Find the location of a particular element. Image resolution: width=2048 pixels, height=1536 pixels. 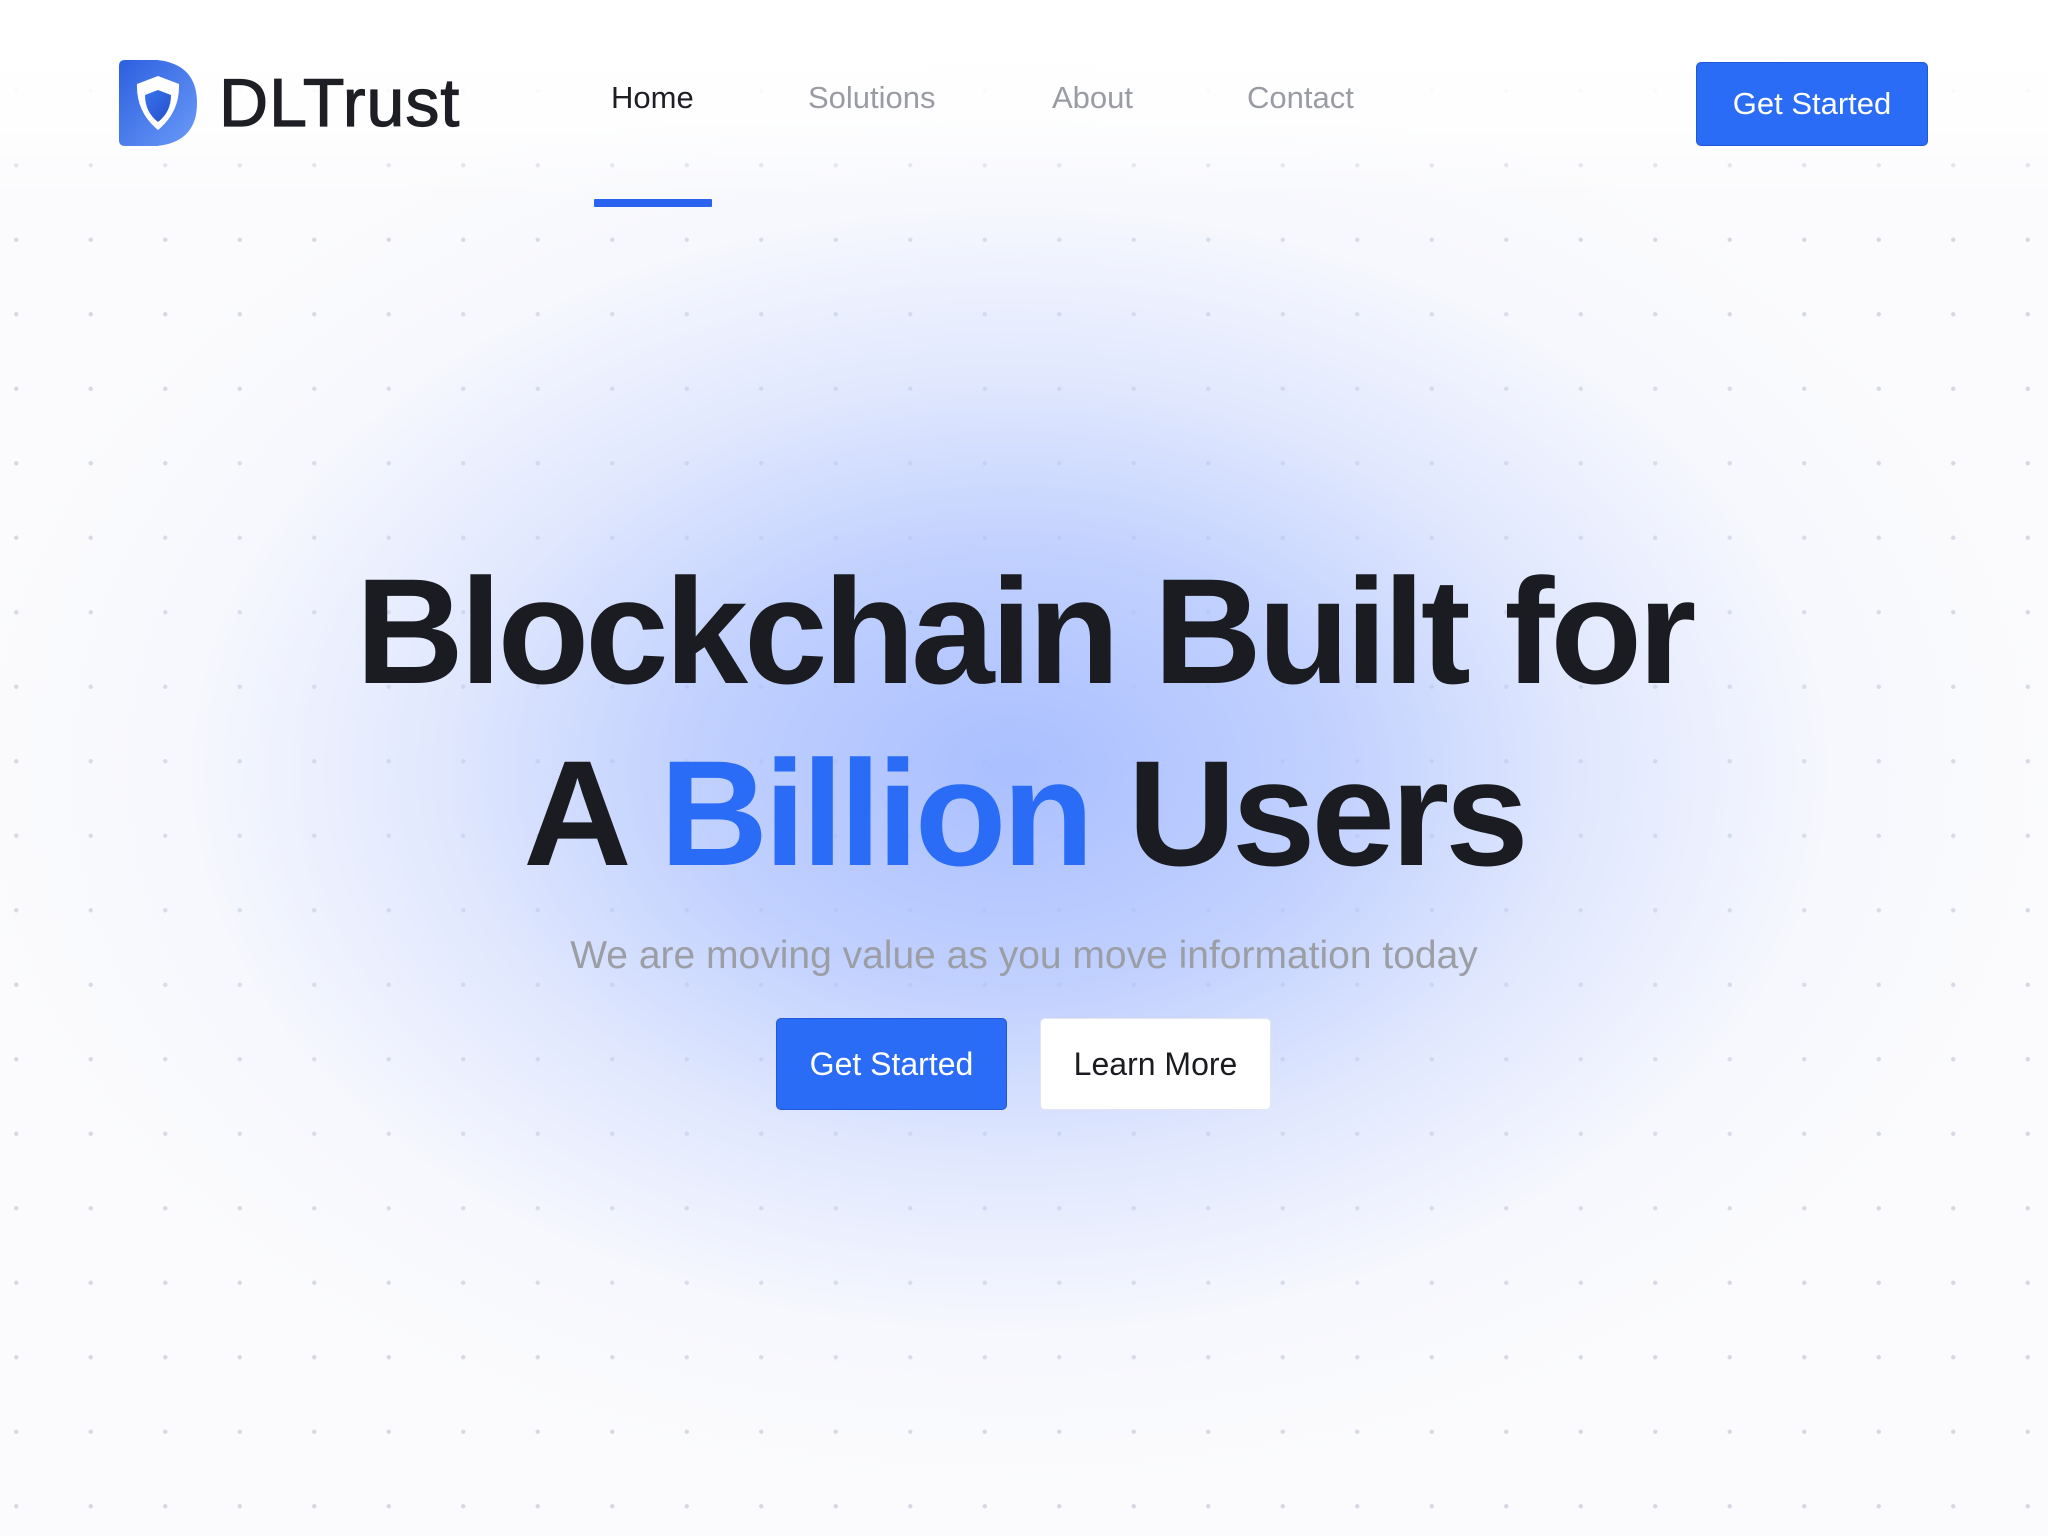

active-nav-indicator is located at coordinates (653, 203).